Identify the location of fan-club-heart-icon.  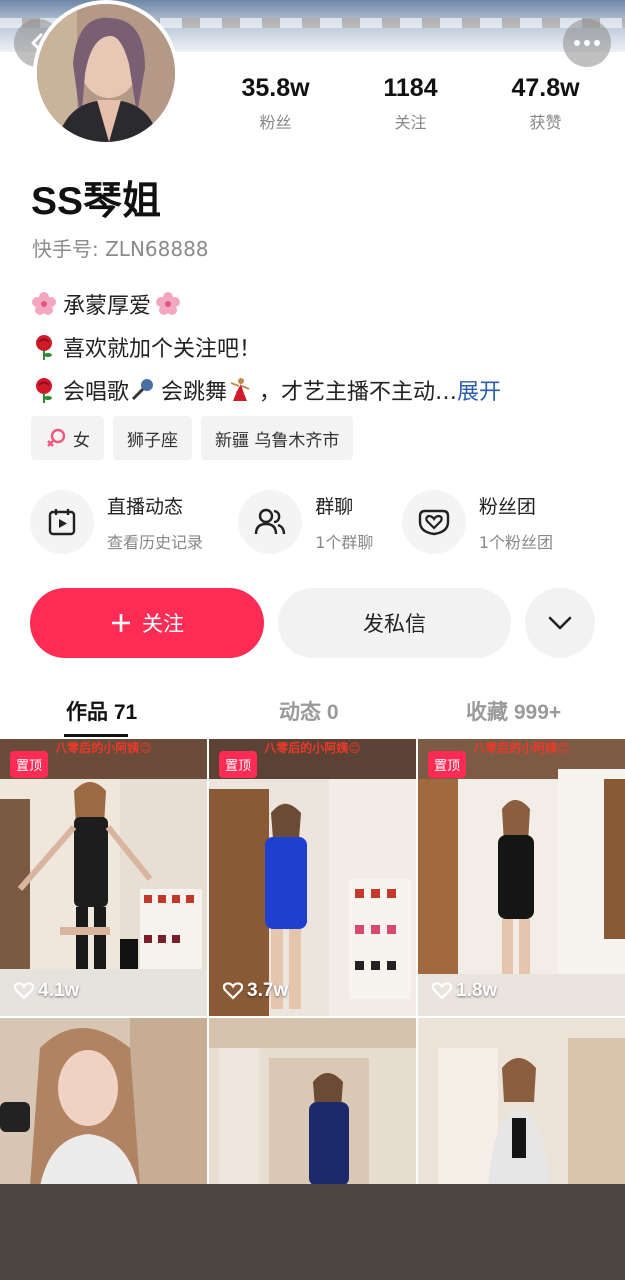
(434, 522).